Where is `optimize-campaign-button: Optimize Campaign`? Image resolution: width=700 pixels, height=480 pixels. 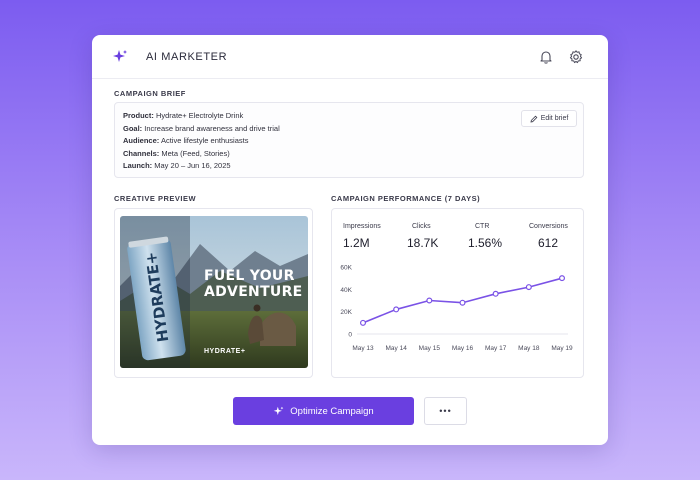
optimize-campaign-button: Optimize Campaign is located at coordinates (323, 411).